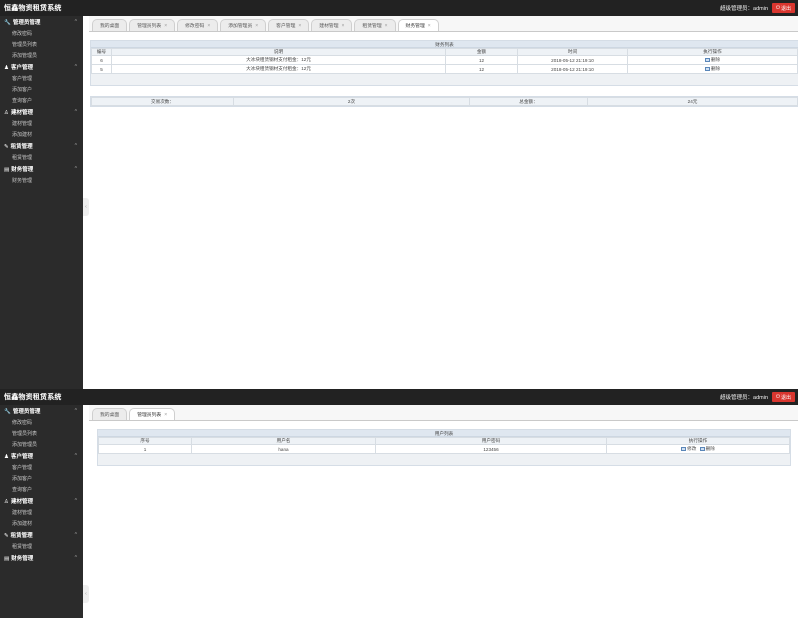 This screenshot has width=798, height=618. What do you see at coordinates (744, 9) in the screenshot?
I see `current-user-label: 超级管理员：admin` at bounding box center [744, 9].